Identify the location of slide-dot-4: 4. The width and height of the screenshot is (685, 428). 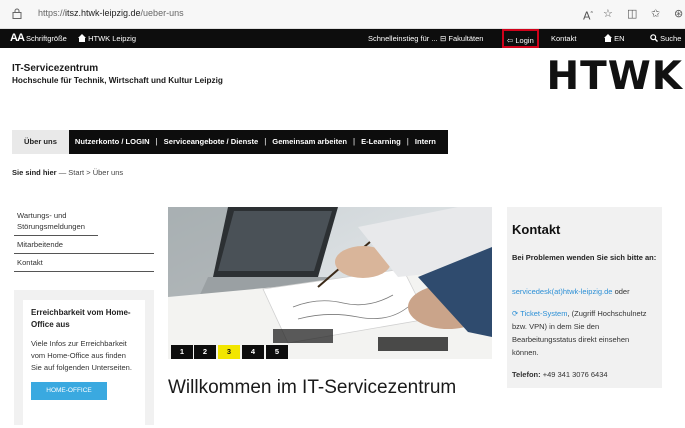
(253, 352).